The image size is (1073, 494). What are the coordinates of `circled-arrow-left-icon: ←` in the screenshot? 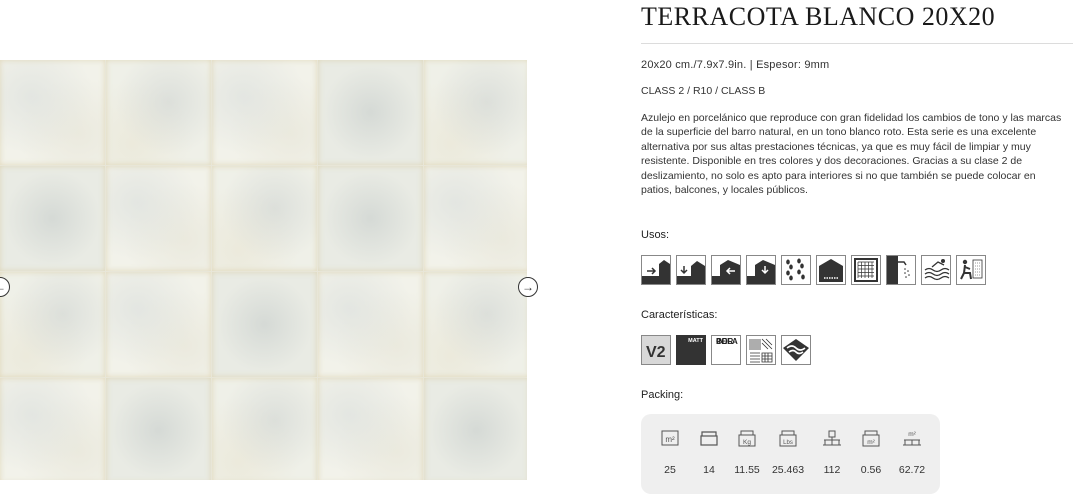 It's located at (3, 287).